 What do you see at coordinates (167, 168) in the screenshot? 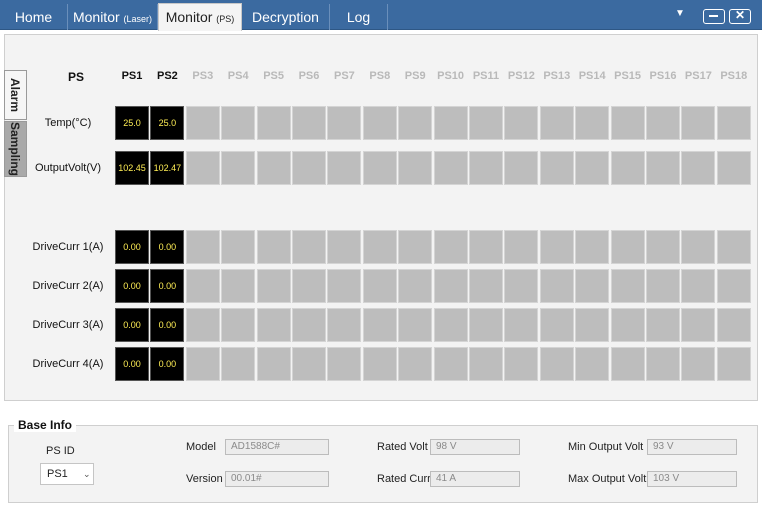
I see `value-cell: 102.47` at bounding box center [167, 168].